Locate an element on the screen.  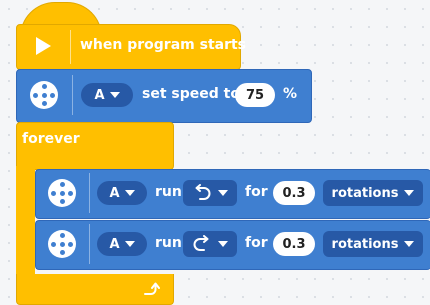
counterclockwise-arrow-icon is located at coordinates (203, 192).